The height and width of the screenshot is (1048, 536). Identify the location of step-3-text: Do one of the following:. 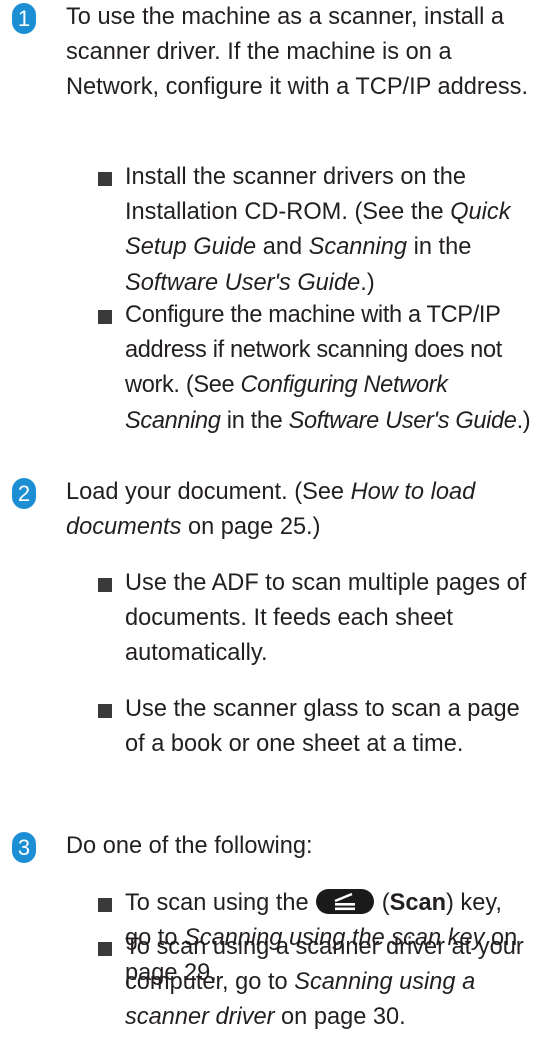
(189, 846).